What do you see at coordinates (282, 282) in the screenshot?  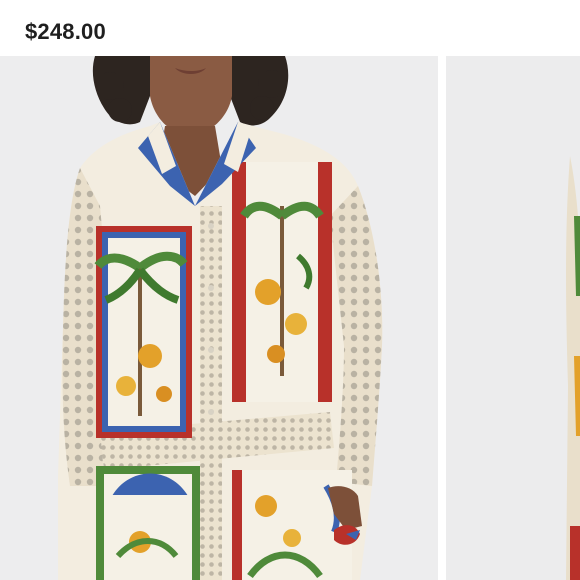 I see `print-panel-right` at bounding box center [282, 282].